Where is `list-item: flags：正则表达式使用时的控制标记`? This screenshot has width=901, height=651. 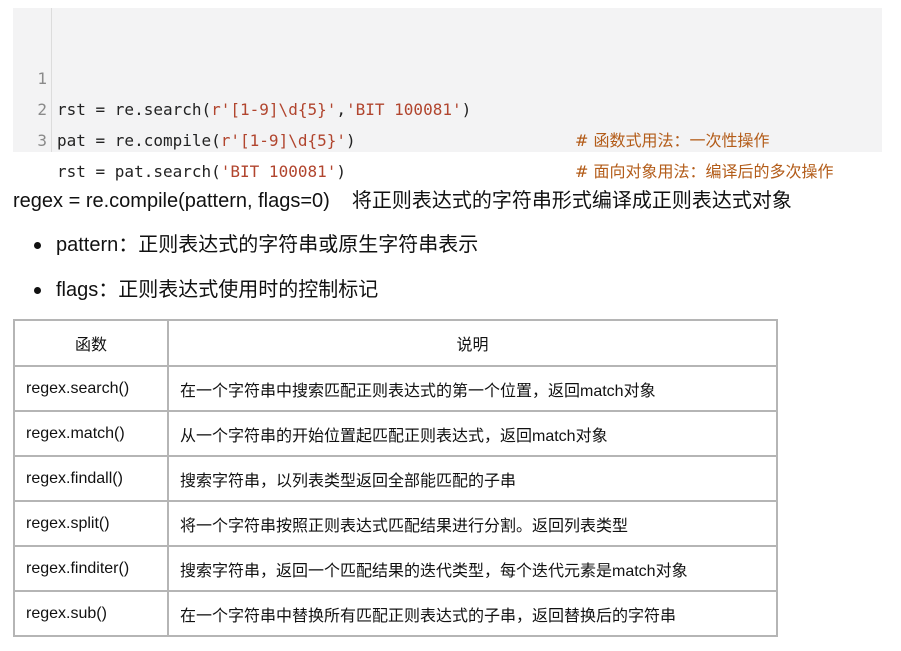
list-item: flags：正则表达式使用时的控制标记 is located at coordinates (255, 296).